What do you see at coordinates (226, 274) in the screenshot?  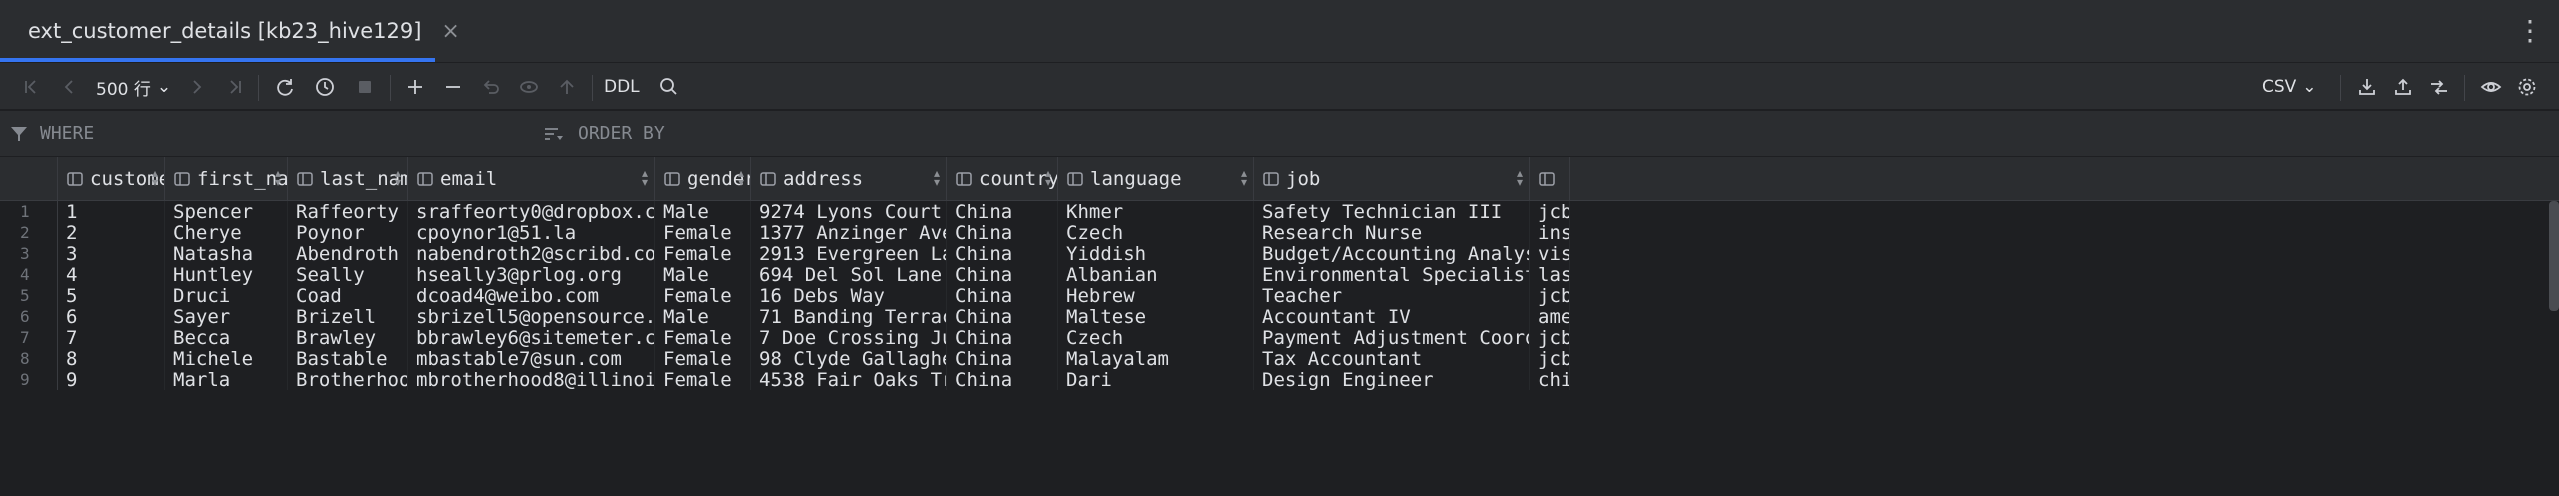 I see `table-cell-first_name: Huntley` at bounding box center [226, 274].